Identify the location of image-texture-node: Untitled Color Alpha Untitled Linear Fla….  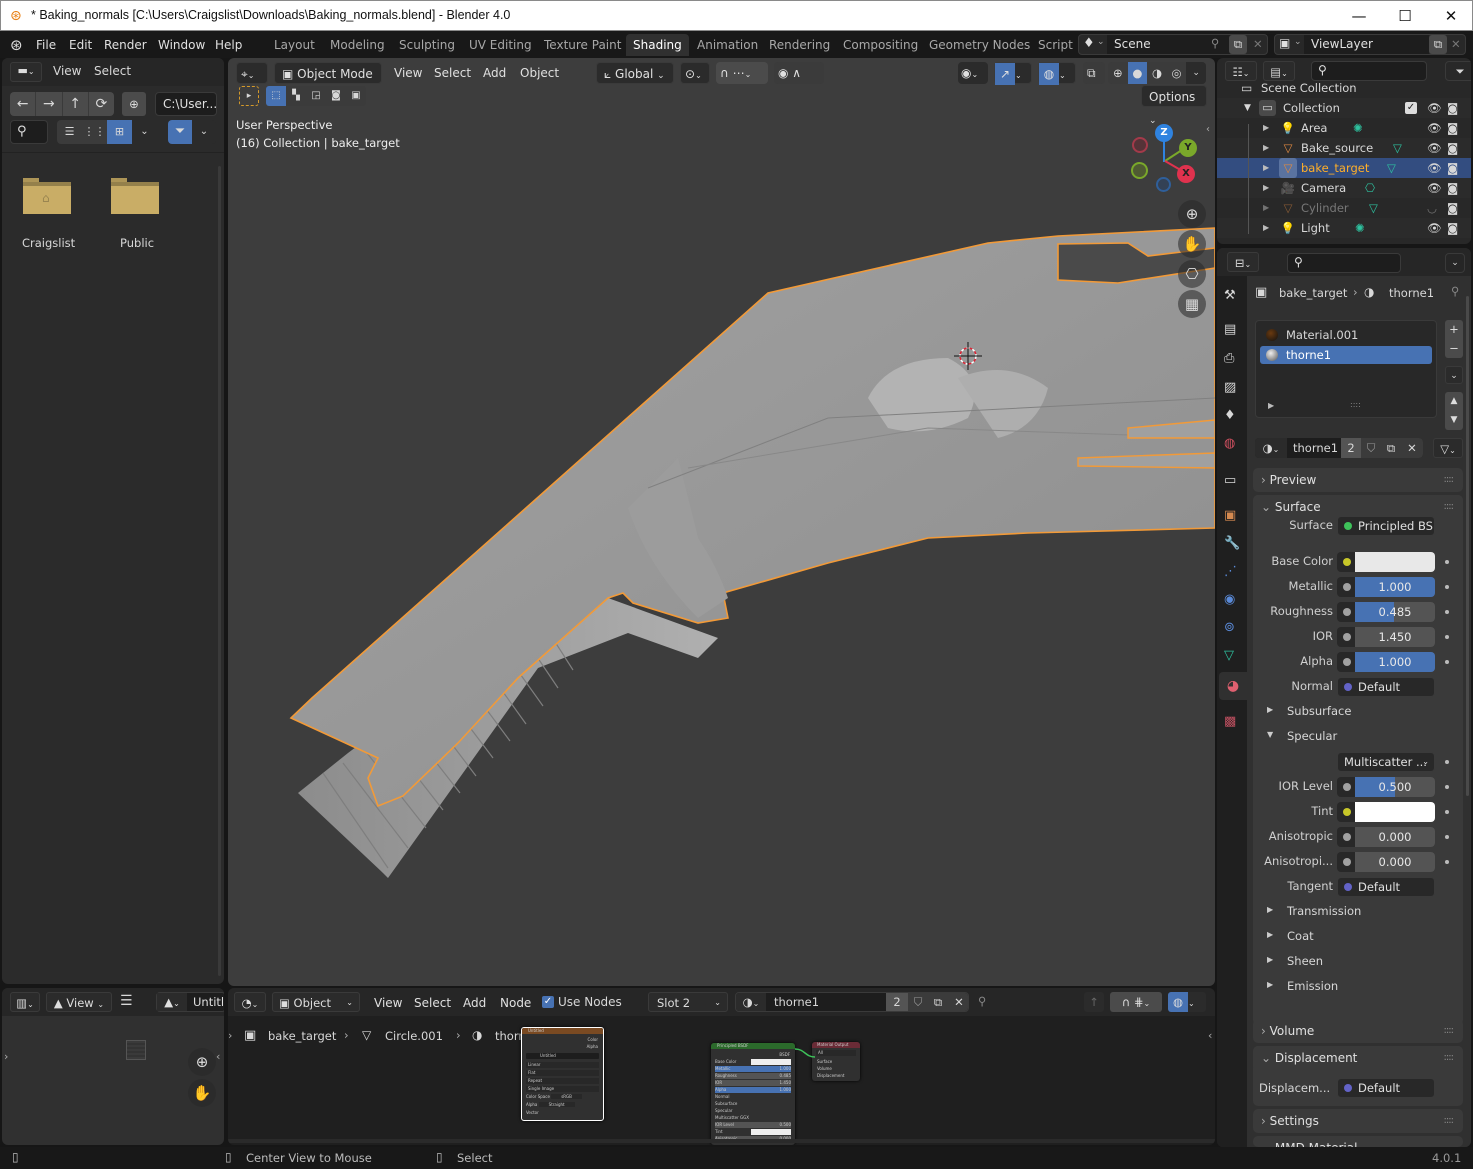
(562, 1074).